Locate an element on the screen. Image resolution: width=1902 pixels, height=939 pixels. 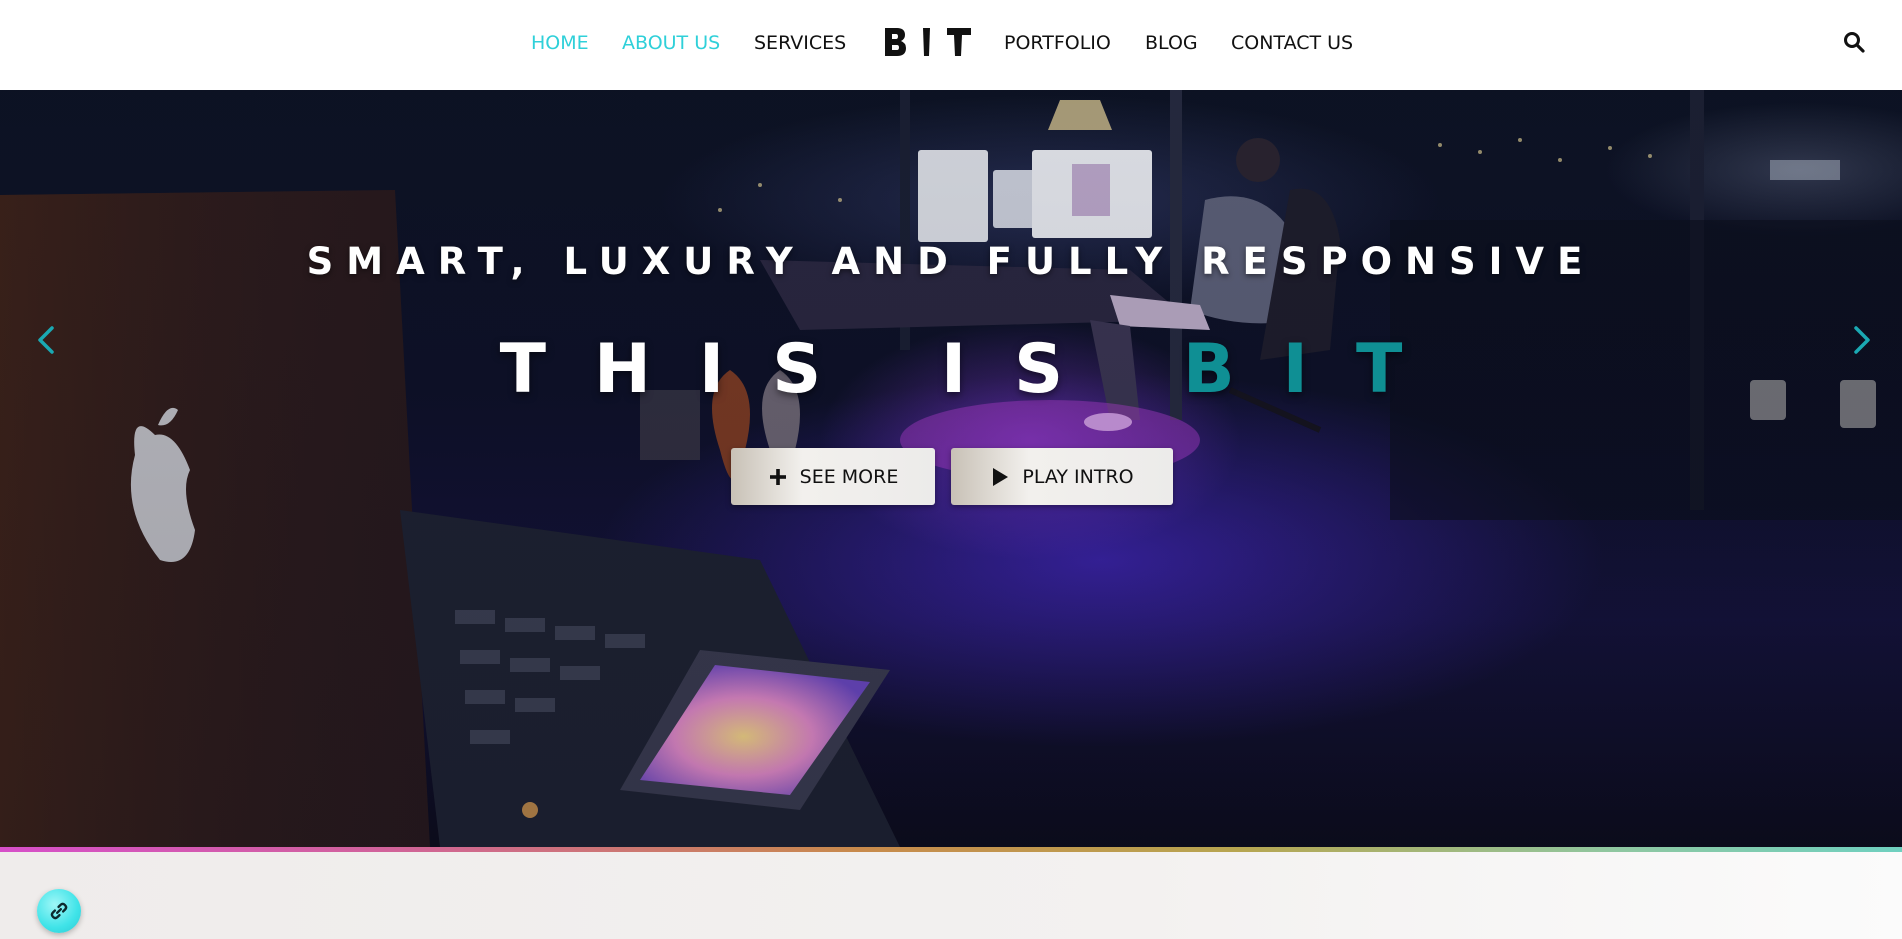
nav-about-us: ABOUT US is located at coordinates (671, 43).